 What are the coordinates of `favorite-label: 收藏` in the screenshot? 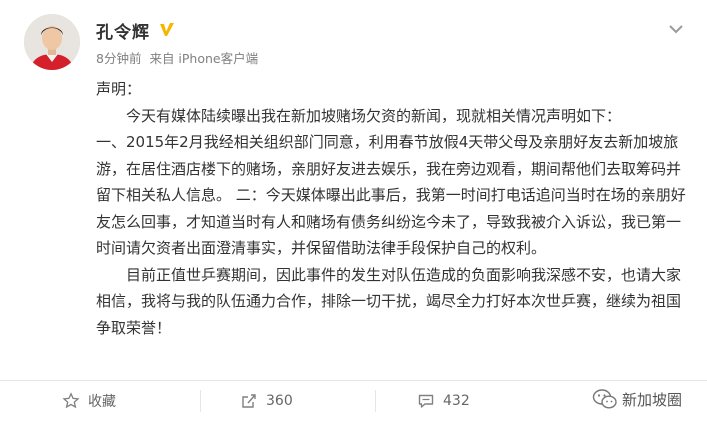 It's located at (102, 402).